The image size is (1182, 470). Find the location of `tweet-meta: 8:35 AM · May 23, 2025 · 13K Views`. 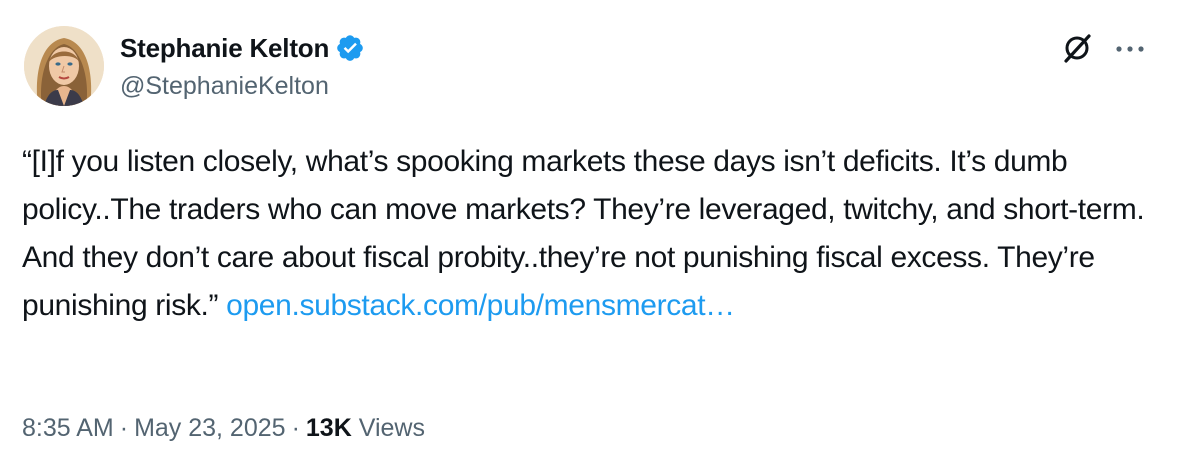

tweet-meta: 8:35 AM · May 23, 2025 · 13K Views is located at coordinates (223, 428).